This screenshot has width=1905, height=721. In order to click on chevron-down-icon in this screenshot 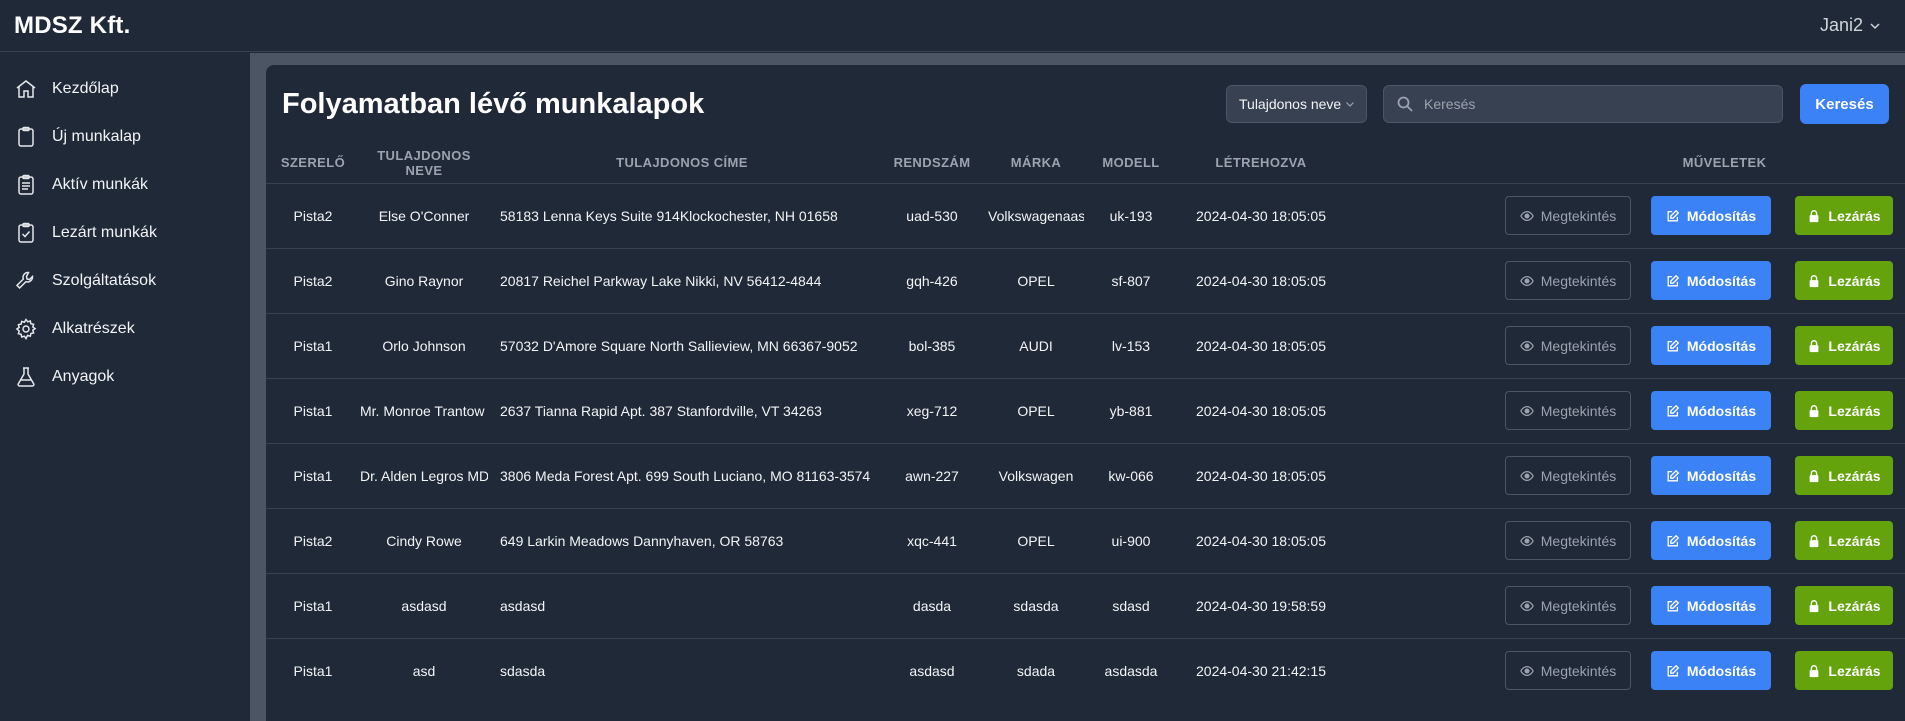, I will do `click(1350, 104)`.